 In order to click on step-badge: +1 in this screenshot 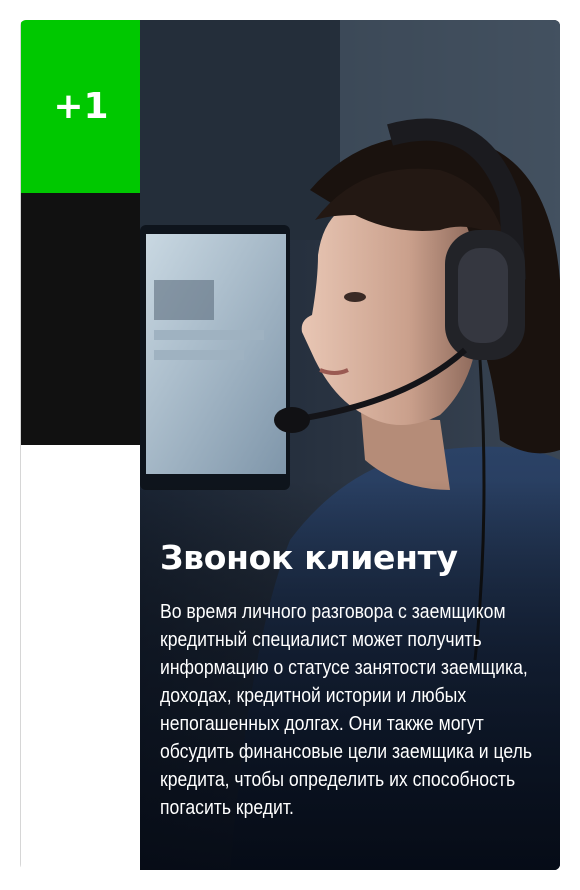, I will do `click(81, 106)`.